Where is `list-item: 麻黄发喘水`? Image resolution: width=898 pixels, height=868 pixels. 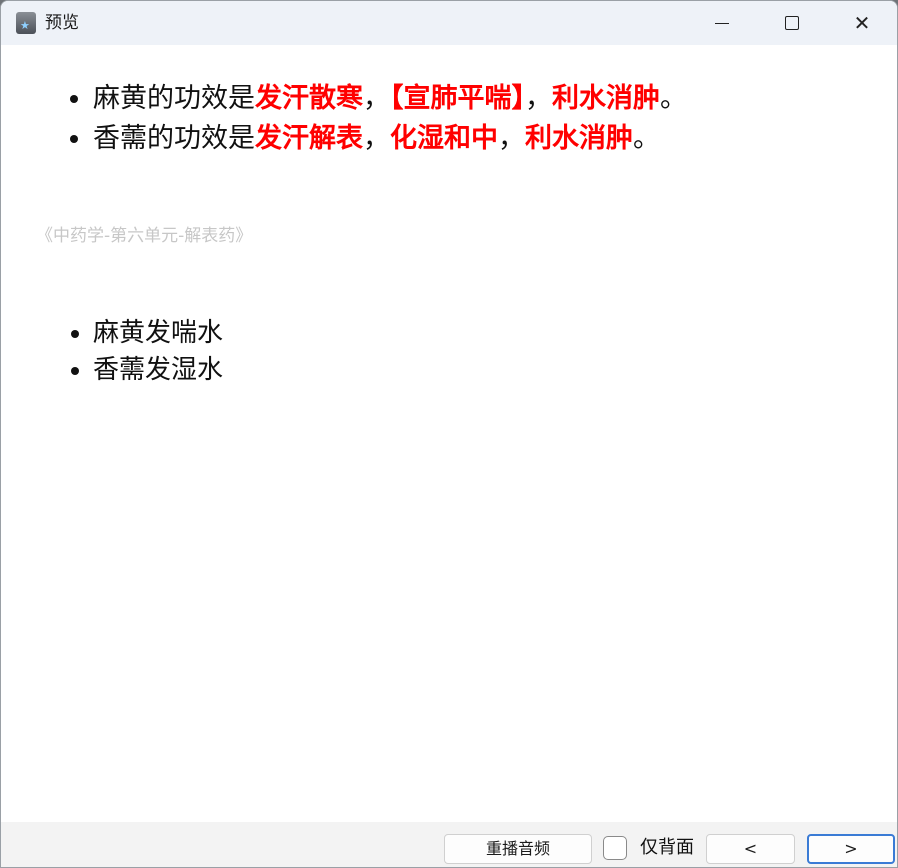
list-item: 麻黄发喘水 is located at coordinates (158, 333).